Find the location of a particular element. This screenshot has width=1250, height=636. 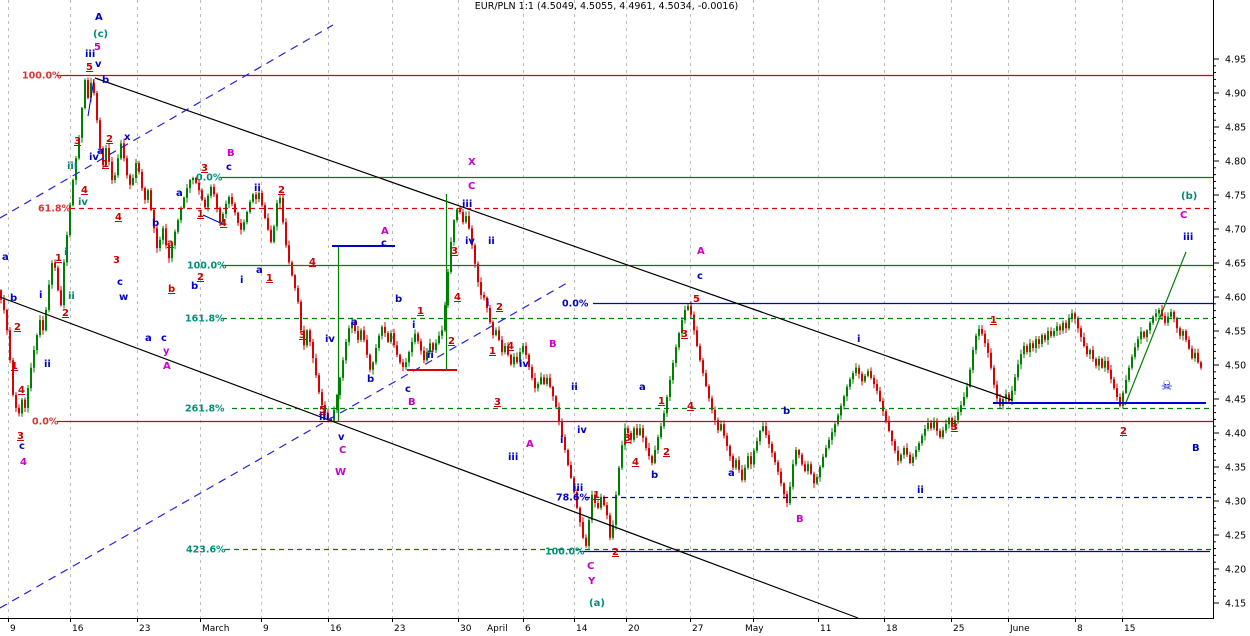

wave-label: (c) is located at coordinates (100, 34).